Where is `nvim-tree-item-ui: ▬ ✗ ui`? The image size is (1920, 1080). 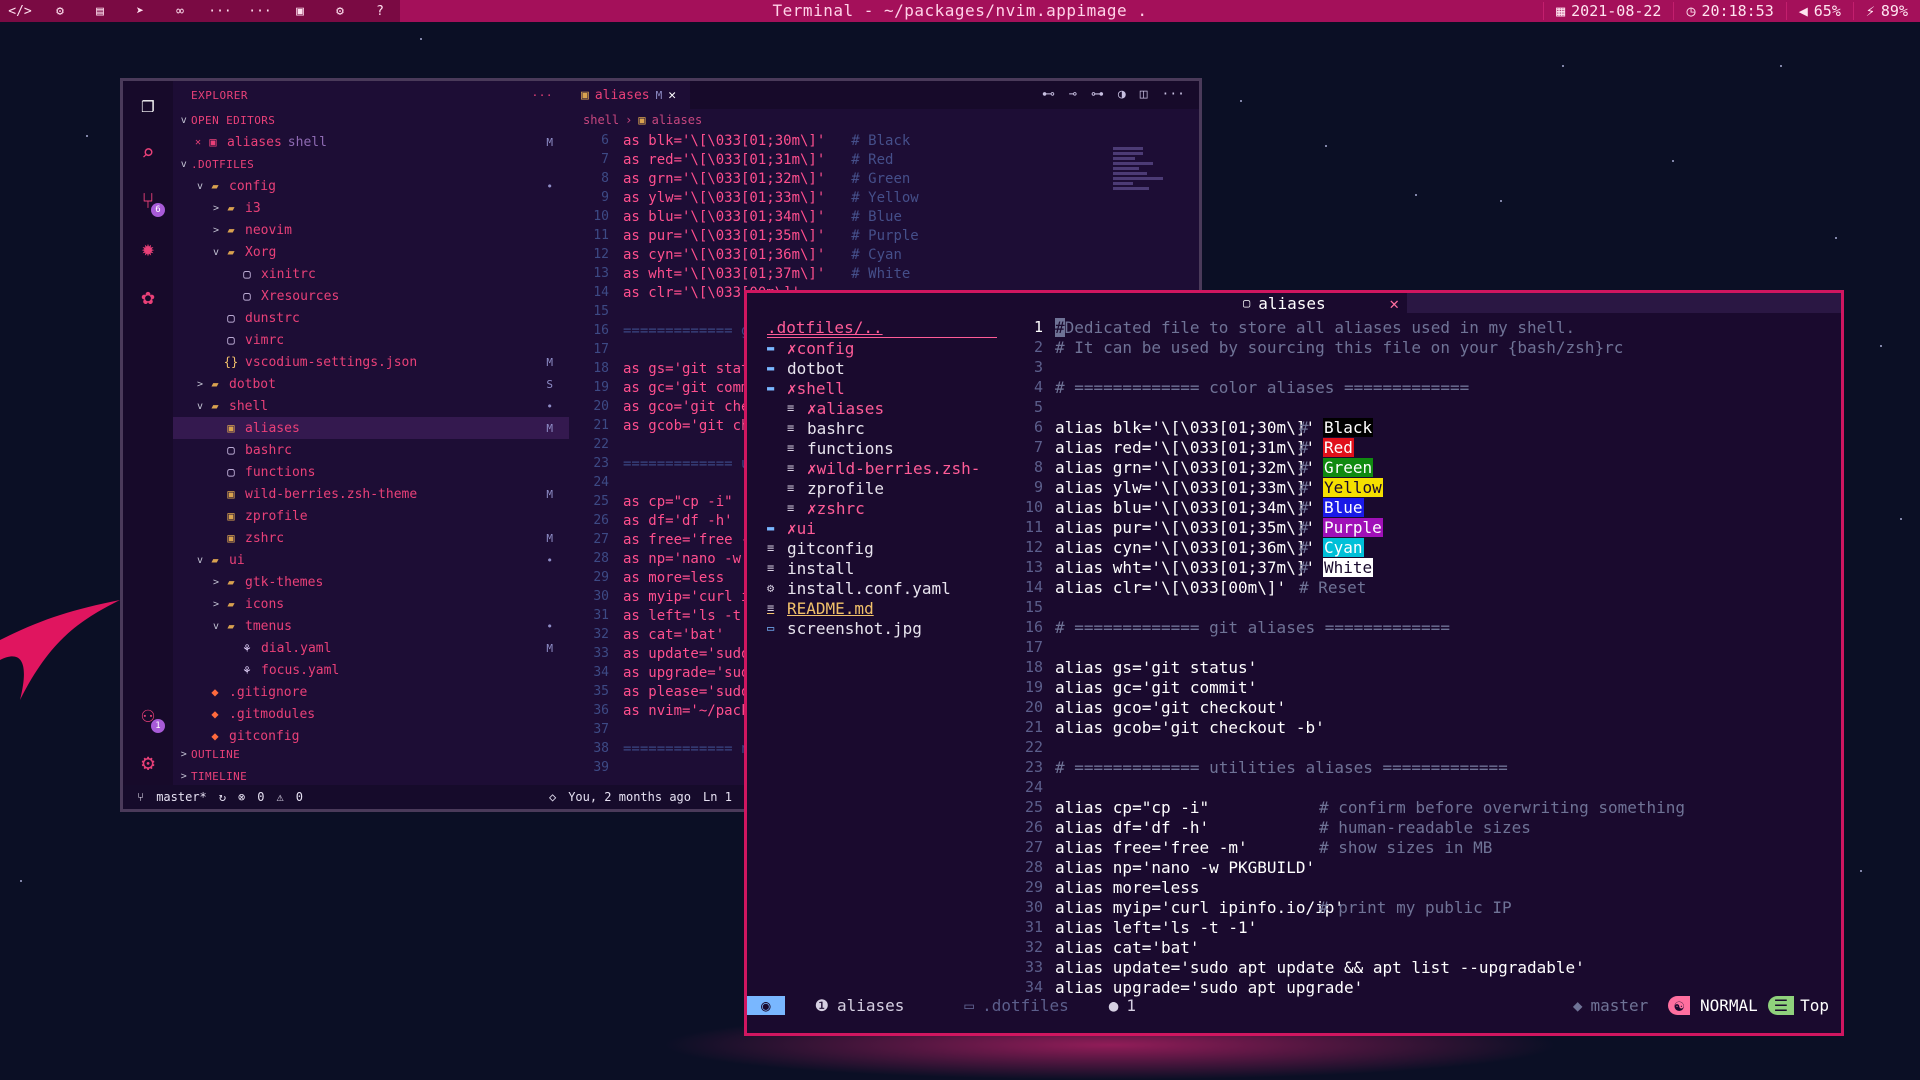 nvim-tree-item-ui: ▬ ✗ ui is located at coordinates (887, 528).